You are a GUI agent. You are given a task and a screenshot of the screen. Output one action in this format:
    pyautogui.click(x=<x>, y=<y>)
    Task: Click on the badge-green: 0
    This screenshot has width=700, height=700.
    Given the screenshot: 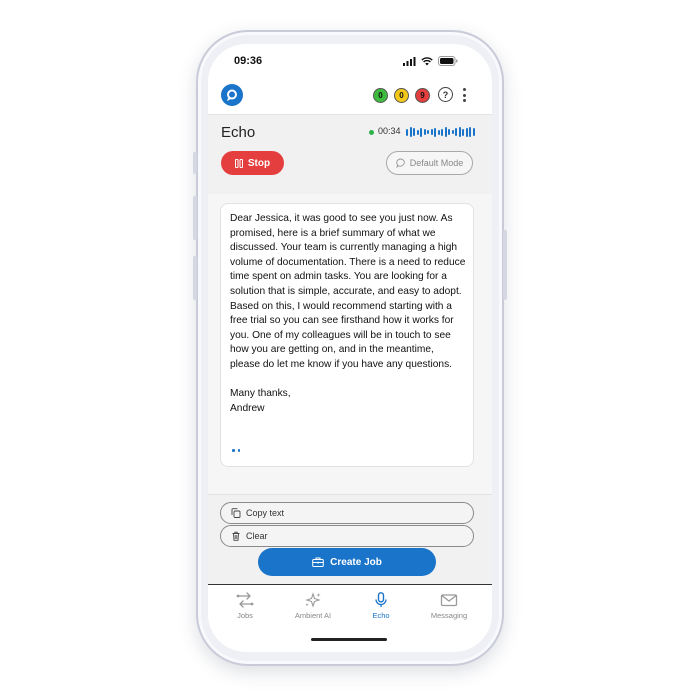 What is the action you would take?
    pyautogui.click(x=380, y=95)
    